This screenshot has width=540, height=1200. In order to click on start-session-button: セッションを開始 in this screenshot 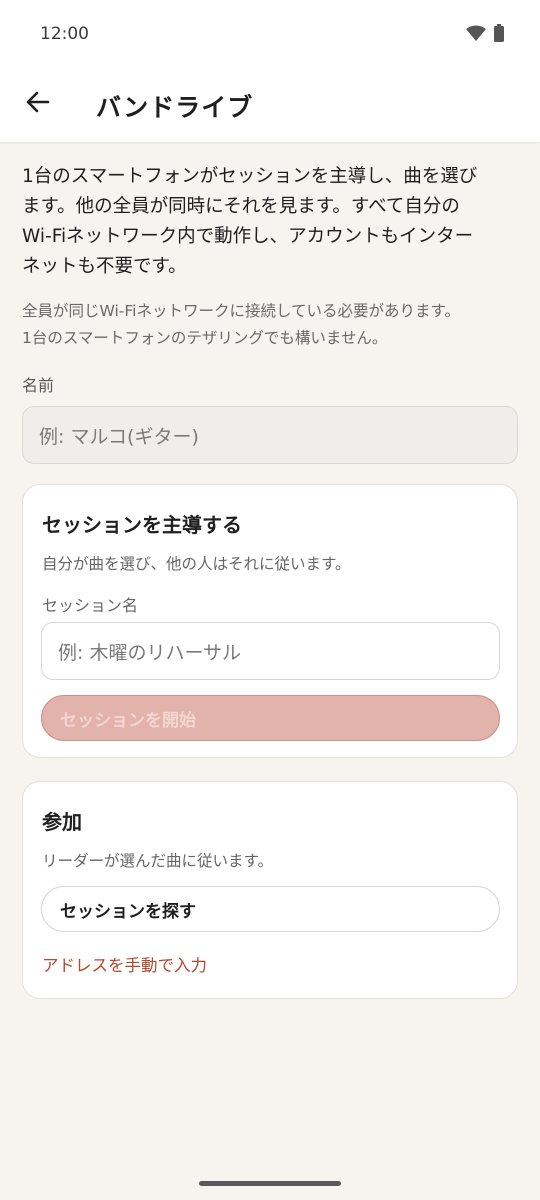, I will do `click(270, 718)`.